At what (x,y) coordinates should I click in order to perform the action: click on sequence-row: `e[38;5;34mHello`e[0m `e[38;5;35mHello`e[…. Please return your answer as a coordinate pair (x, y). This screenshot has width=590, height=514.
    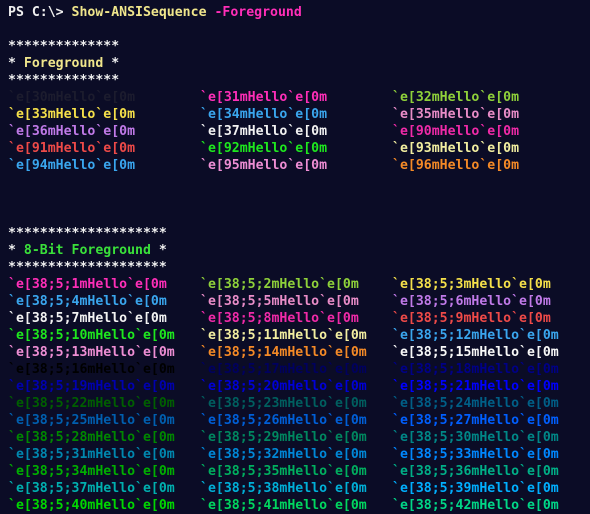
    Looking at the image, I should click on (299, 471).